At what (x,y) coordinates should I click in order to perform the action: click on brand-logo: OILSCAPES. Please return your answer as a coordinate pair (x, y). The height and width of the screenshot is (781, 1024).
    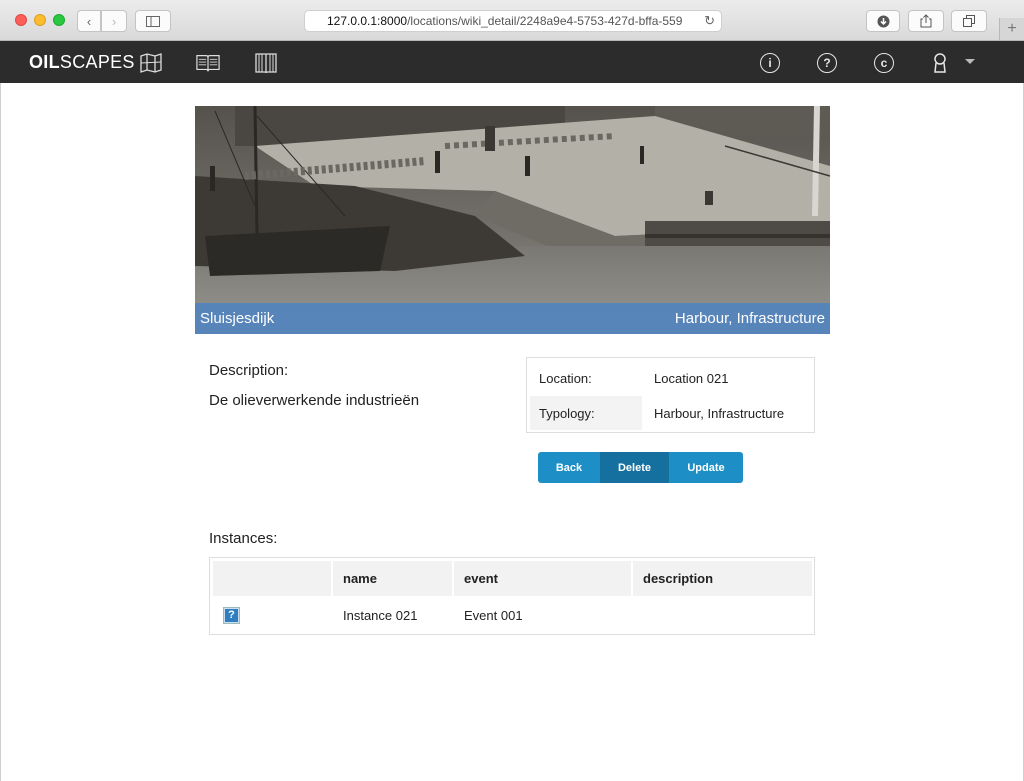
    Looking at the image, I should click on (82, 62).